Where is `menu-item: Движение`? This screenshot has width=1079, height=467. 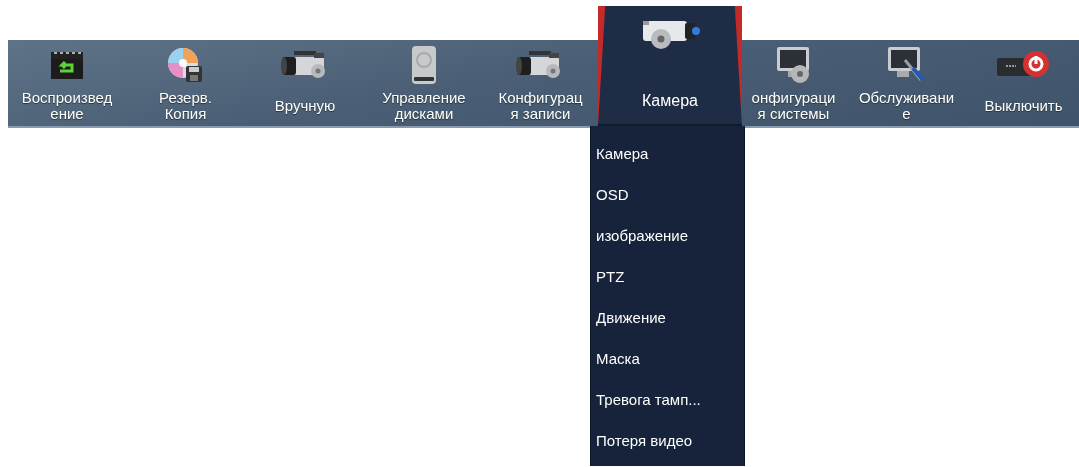 menu-item: Движение is located at coordinates (670, 328).